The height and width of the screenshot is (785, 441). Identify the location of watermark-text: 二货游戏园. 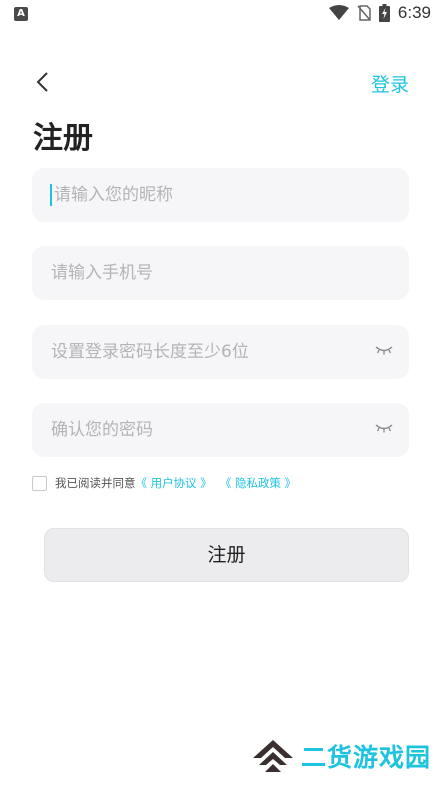
(365, 757).